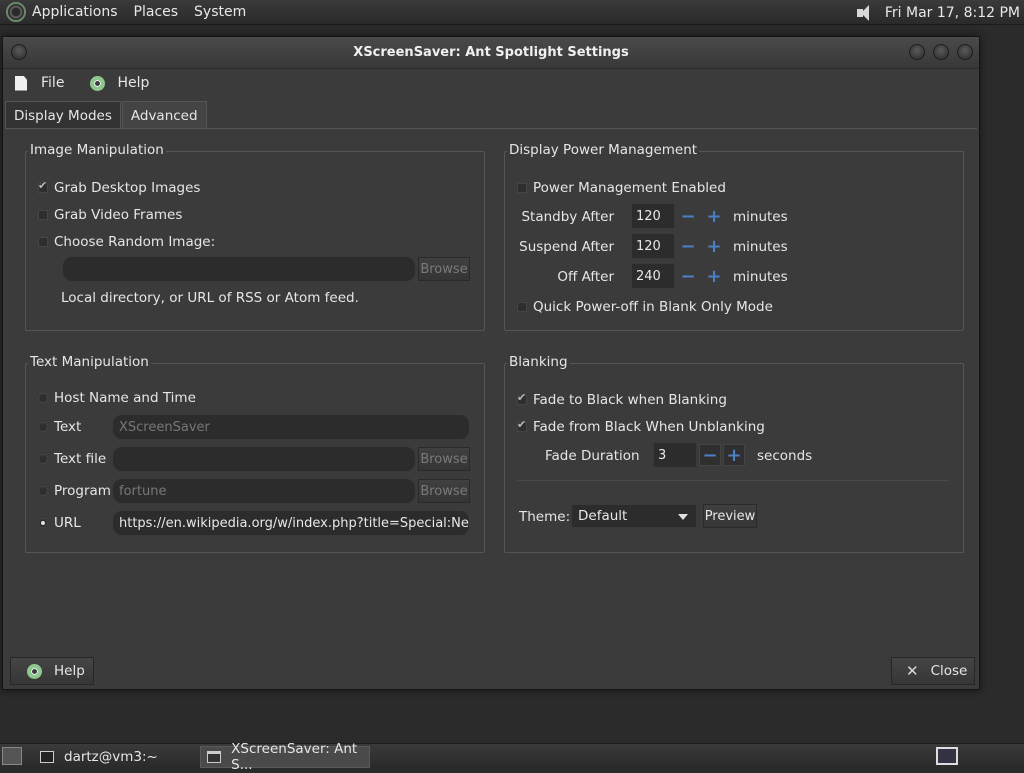 Image resolution: width=1024 pixels, height=773 pixels. What do you see at coordinates (214, 757) in the screenshot?
I see `window-icon` at bounding box center [214, 757].